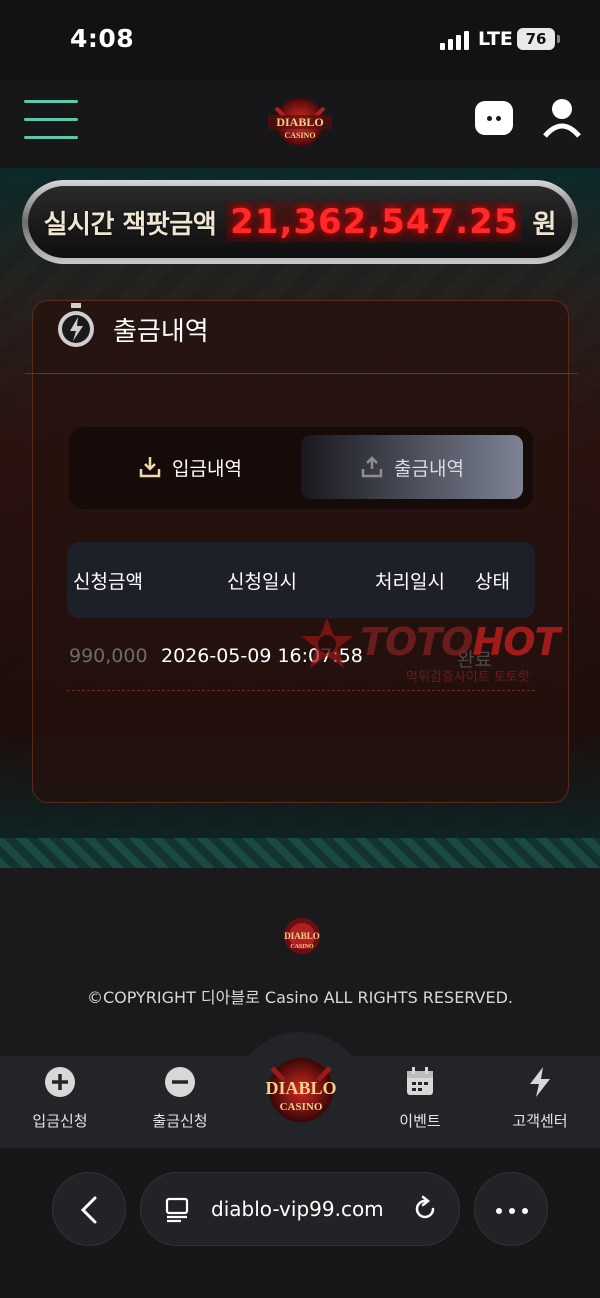  What do you see at coordinates (60, 1121) in the screenshot?
I see `nav-label: 입금신청` at bounding box center [60, 1121].